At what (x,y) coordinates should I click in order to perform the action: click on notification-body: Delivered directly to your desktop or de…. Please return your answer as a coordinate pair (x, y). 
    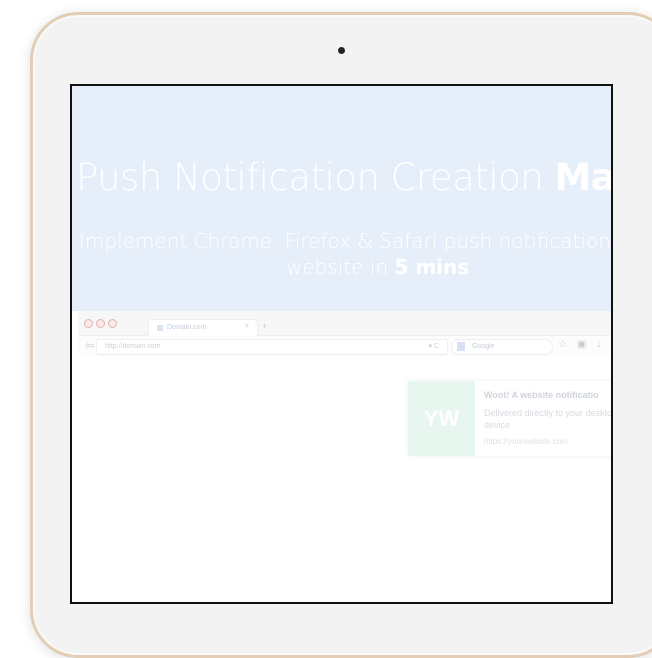
    Looking at the image, I should click on (548, 419).